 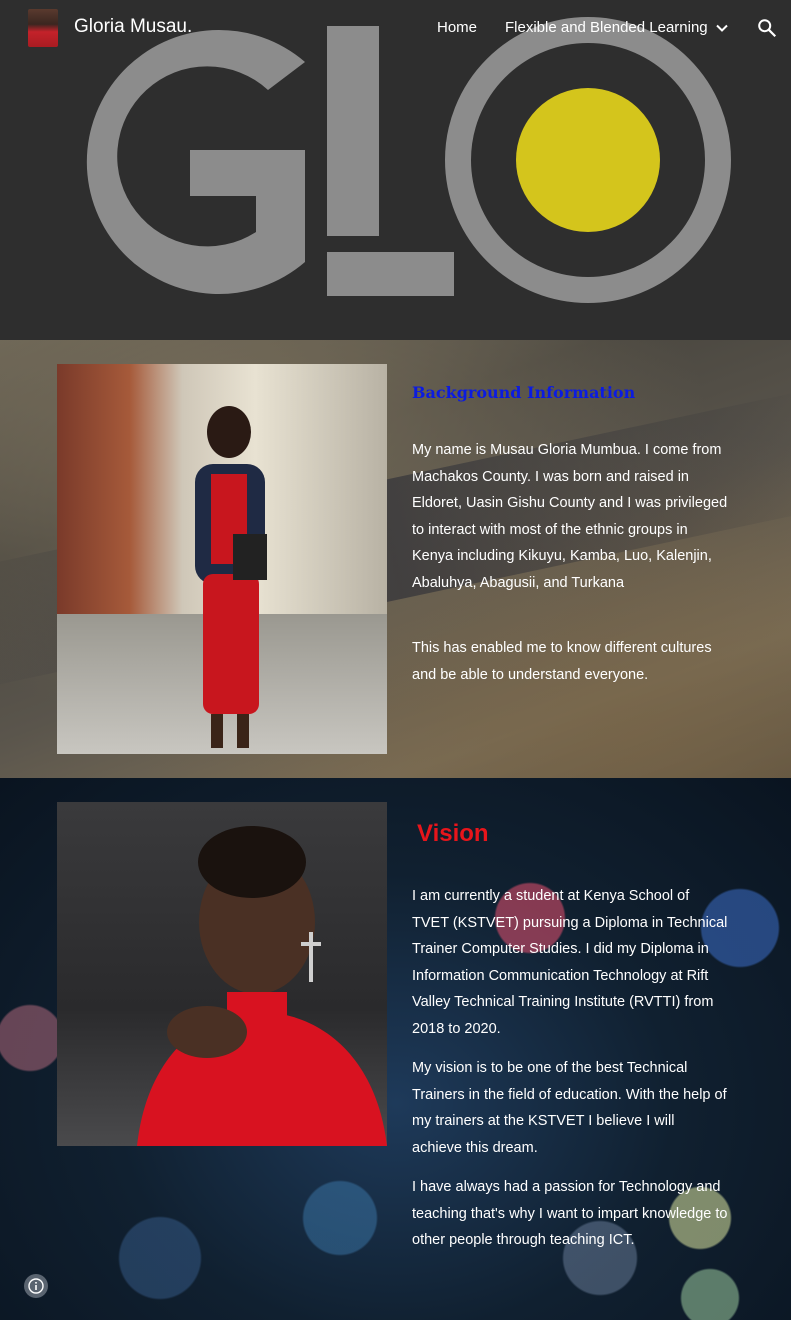 I want to click on nav-item-home: Home, so click(x=457, y=27).